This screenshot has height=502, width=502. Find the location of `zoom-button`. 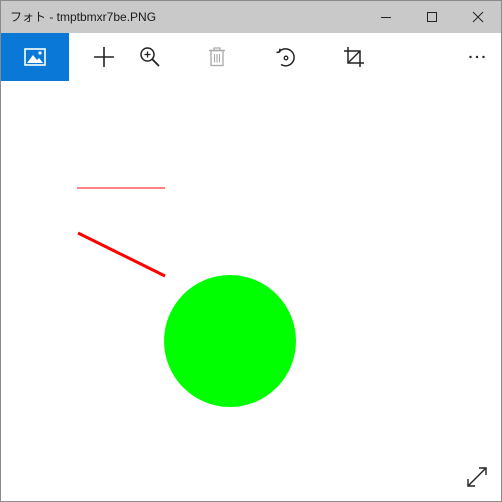

zoom-button is located at coordinates (150, 57).